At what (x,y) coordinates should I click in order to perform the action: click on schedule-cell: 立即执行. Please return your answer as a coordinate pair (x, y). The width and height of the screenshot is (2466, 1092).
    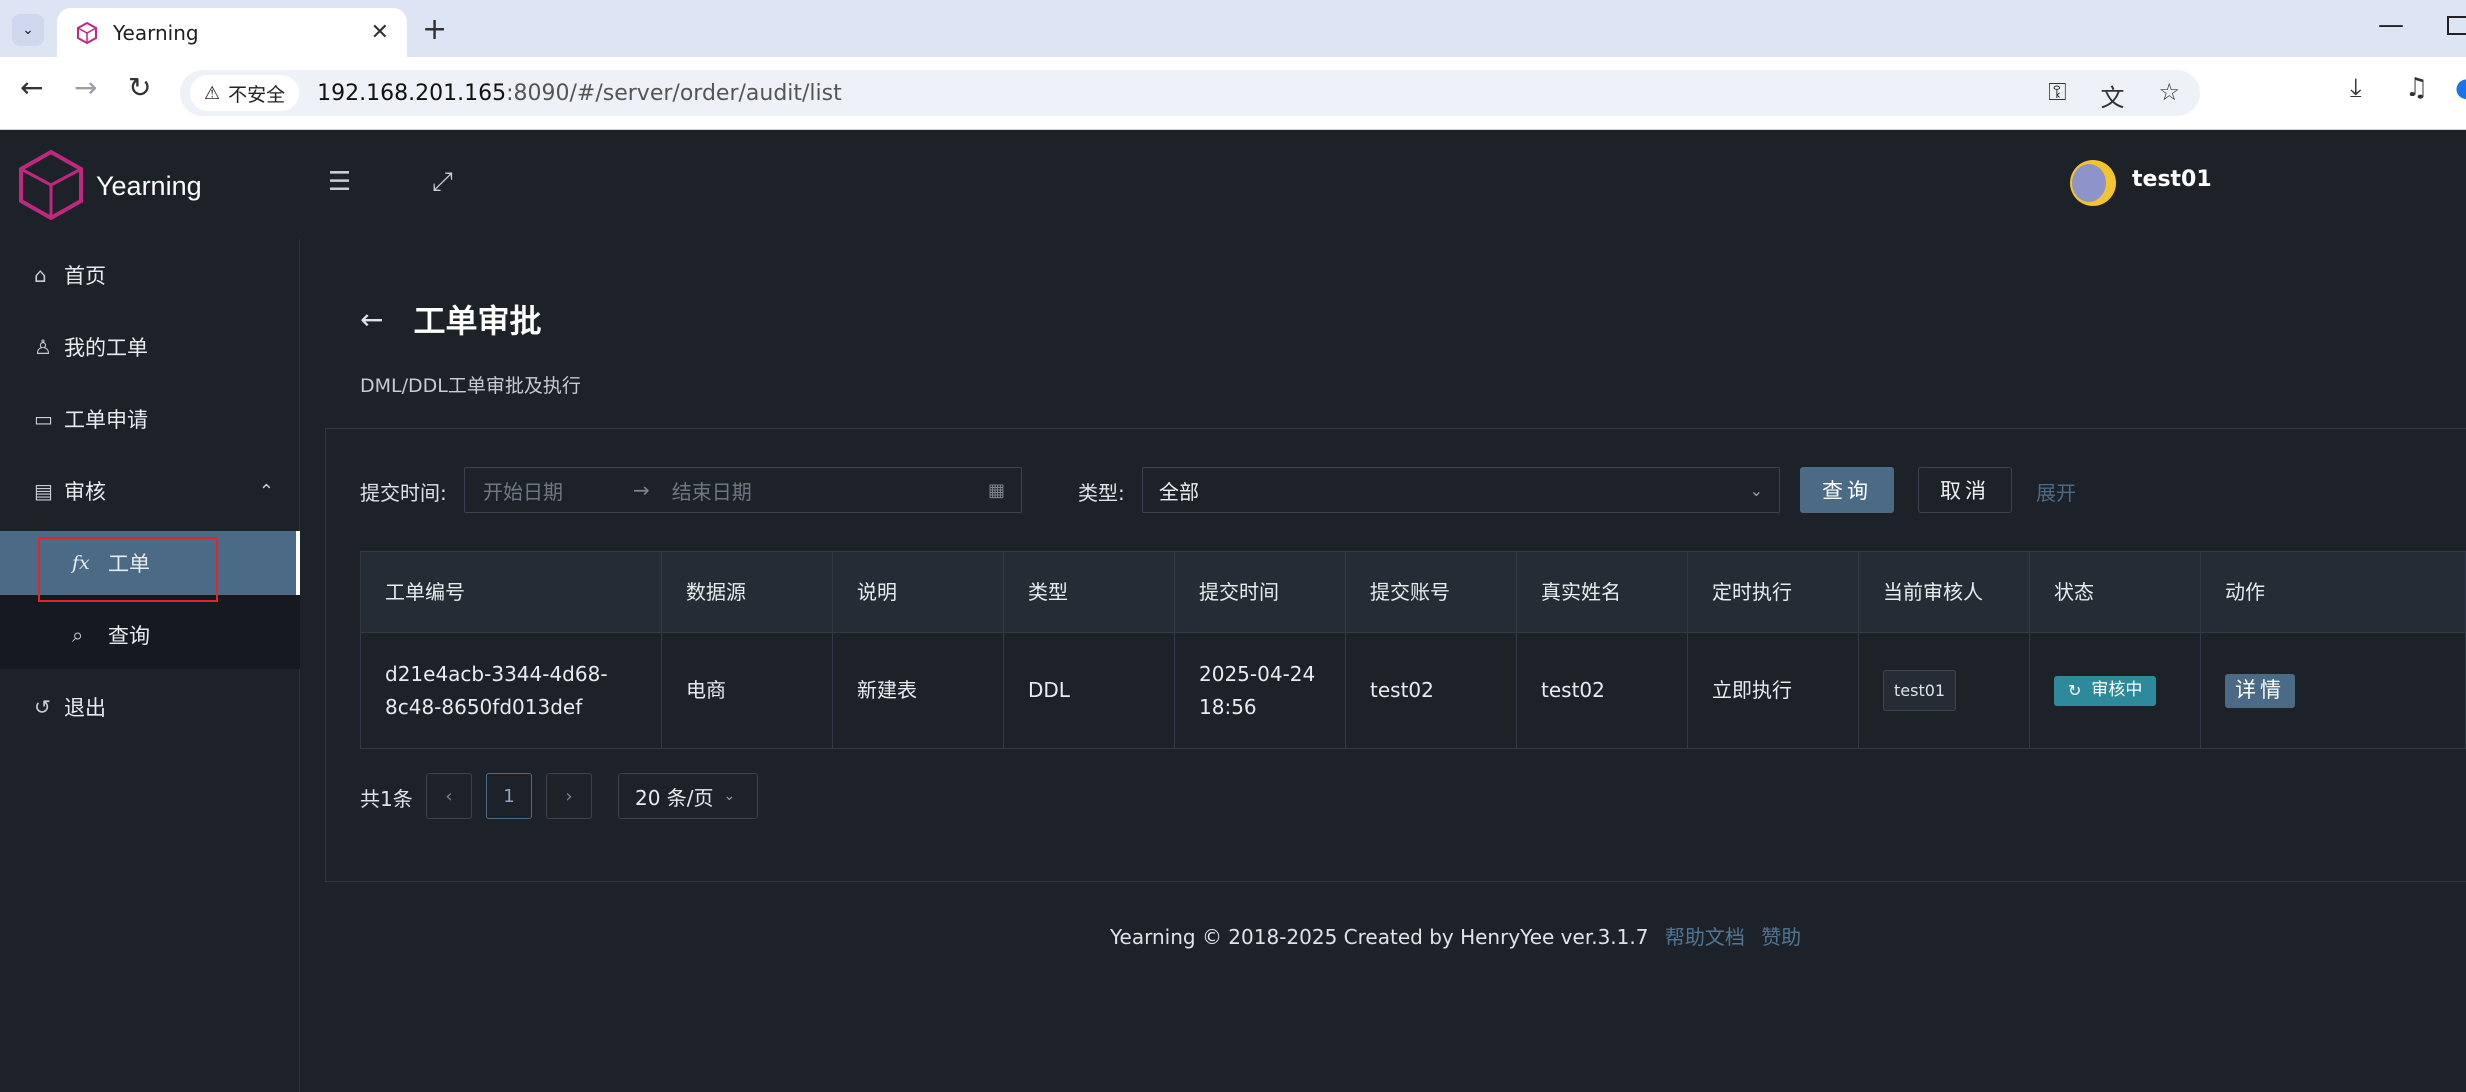
    Looking at the image, I should click on (1773, 690).